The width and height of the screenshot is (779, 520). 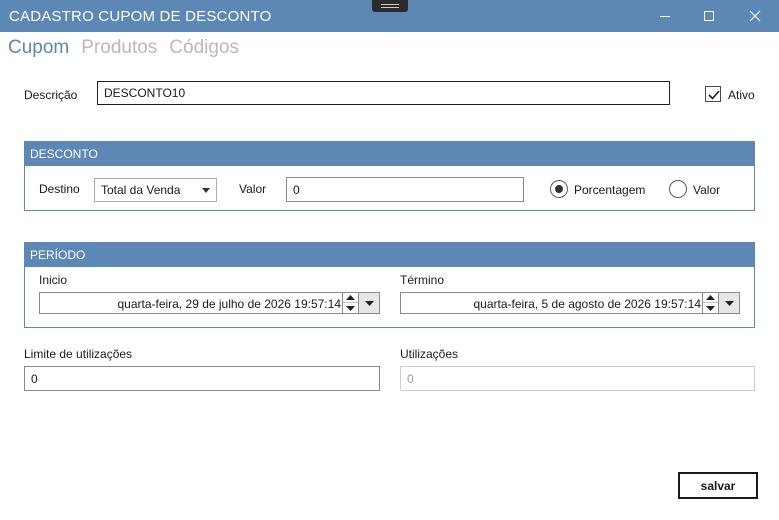 What do you see at coordinates (253, 189) in the screenshot?
I see `valor-label: Valor` at bounding box center [253, 189].